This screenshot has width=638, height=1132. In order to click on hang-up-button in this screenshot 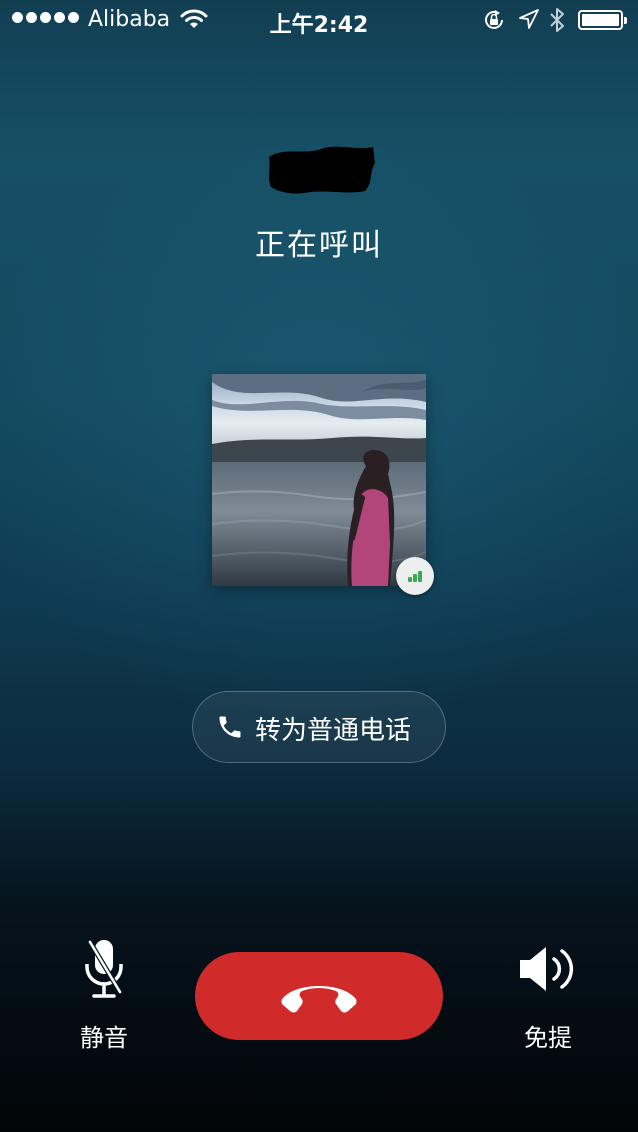, I will do `click(319, 996)`.